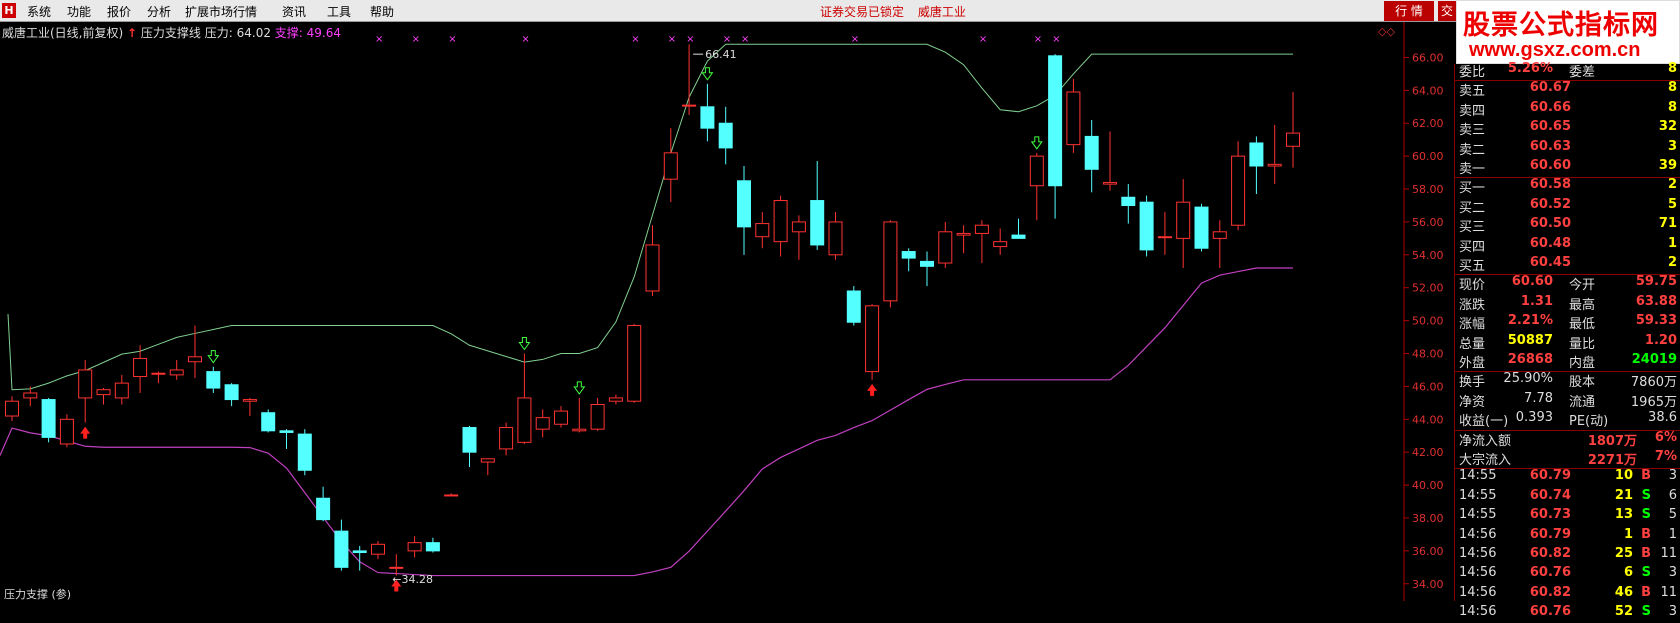 The image size is (1680, 623). I want to click on ask-price: 60.60, so click(1550, 165).